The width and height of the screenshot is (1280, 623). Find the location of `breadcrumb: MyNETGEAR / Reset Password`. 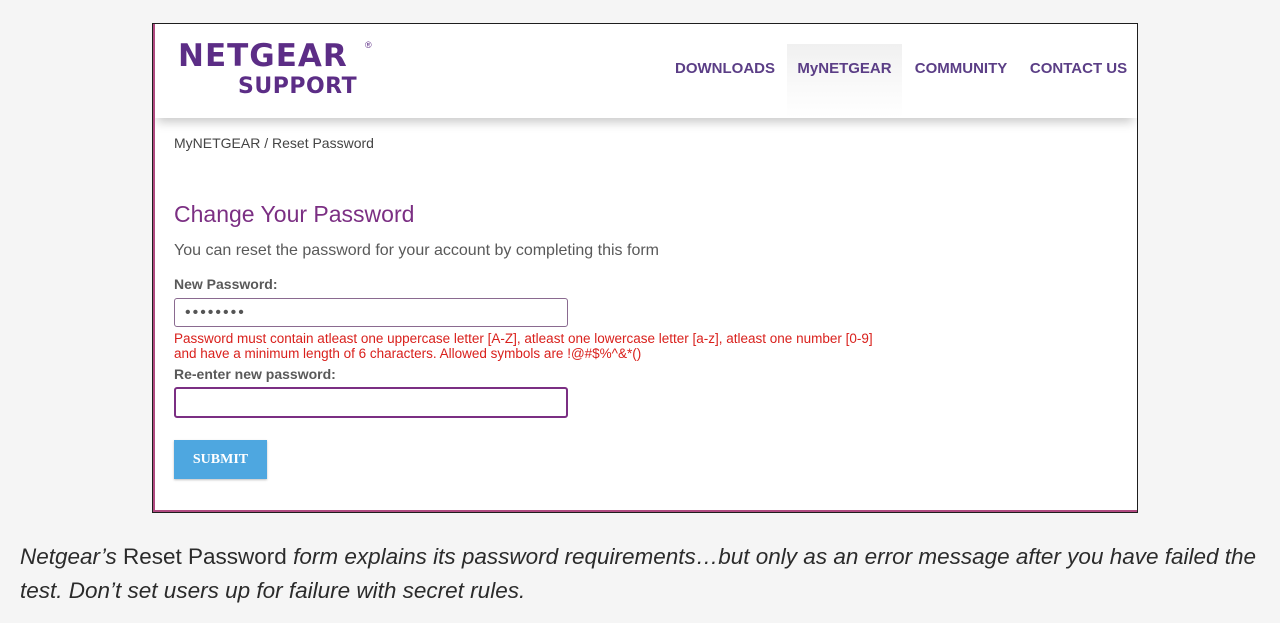

breadcrumb: MyNETGEAR / Reset Password is located at coordinates (274, 143).